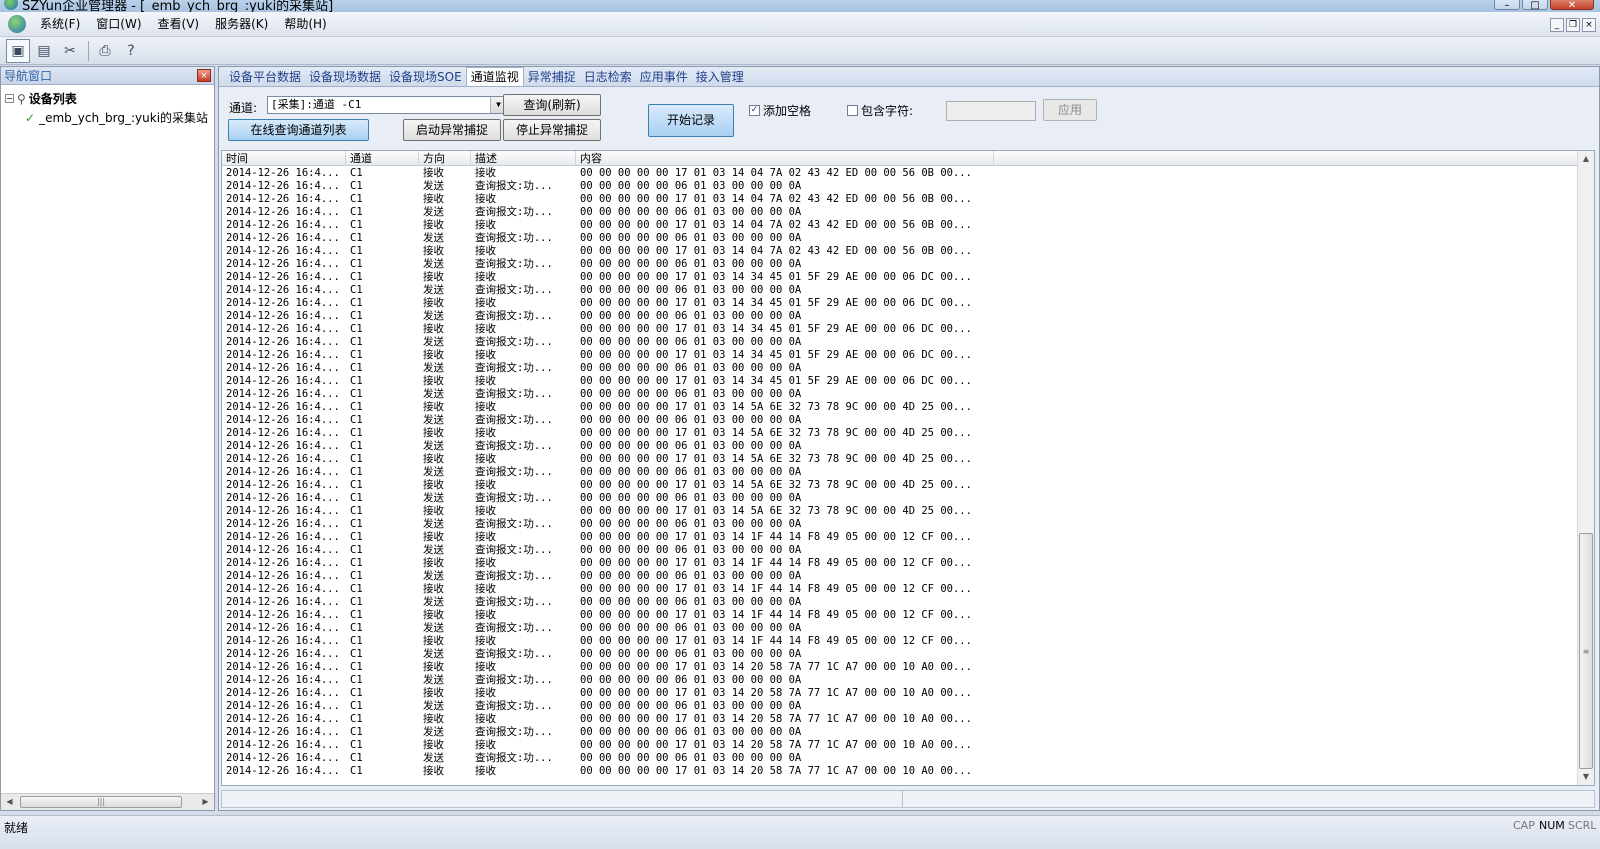 Image resolution: width=1600 pixels, height=849 pixels. What do you see at coordinates (107, 98) in the screenshot?
I see `tree-root: − ⚲ 设备列表` at bounding box center [107, 98].